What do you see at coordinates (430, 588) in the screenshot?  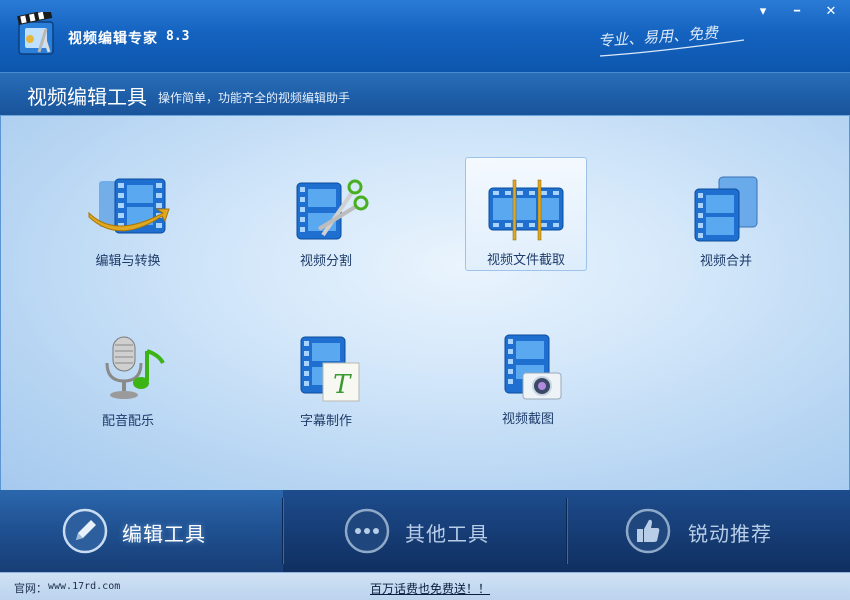 I see `promo-link: 百万话费也免费送！！` at bounding box center [430, 588].